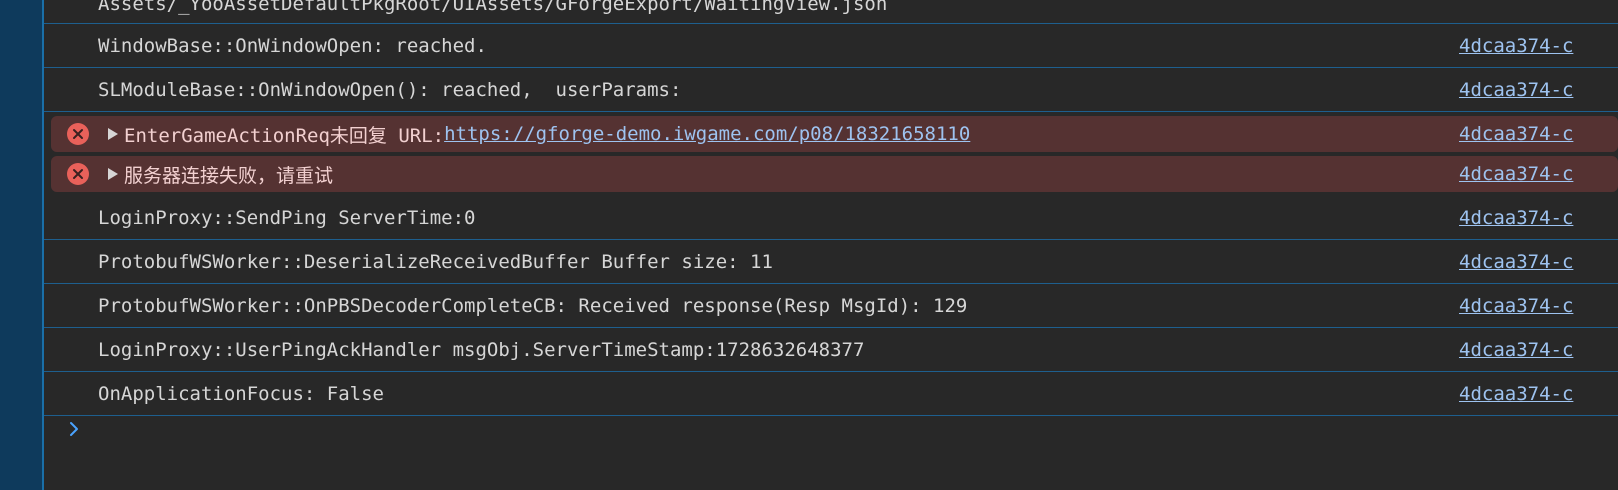  I want to click on error-message-text: 服务器连接失败，请重试, so click(229, 175).